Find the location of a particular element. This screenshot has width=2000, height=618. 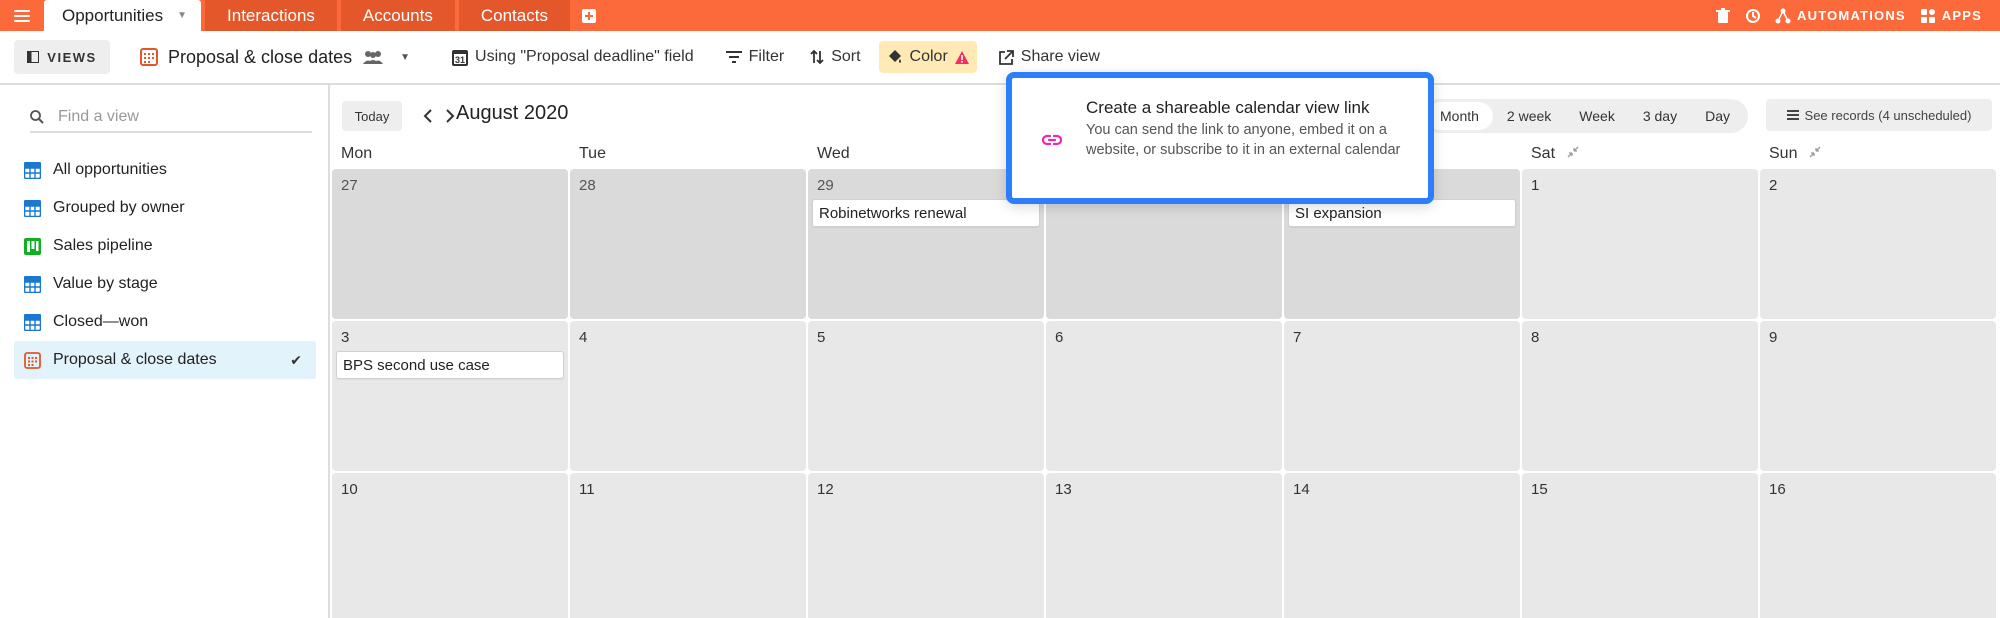

view-name-dropdown: Proposal & close dates ▼ is located at coordinates (275, 57).